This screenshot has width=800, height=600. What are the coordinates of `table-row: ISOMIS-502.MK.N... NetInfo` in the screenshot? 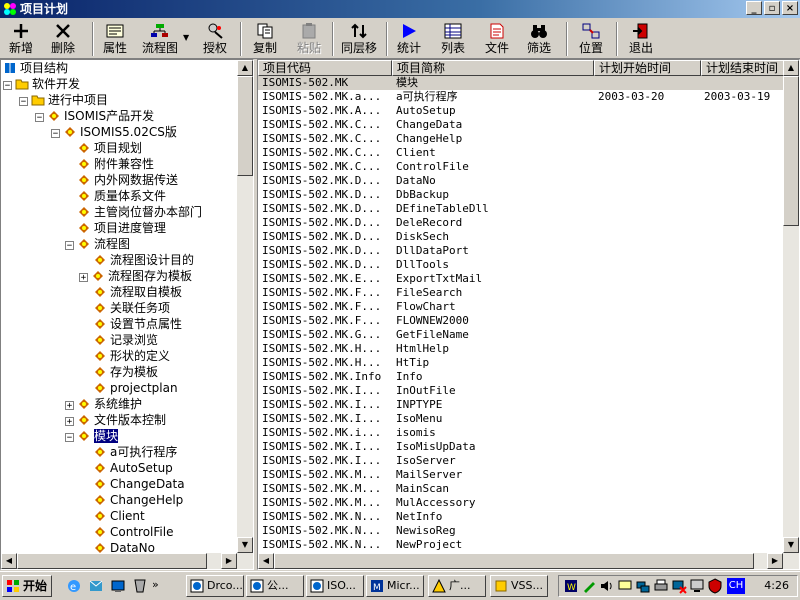 It's located at (521, 517).